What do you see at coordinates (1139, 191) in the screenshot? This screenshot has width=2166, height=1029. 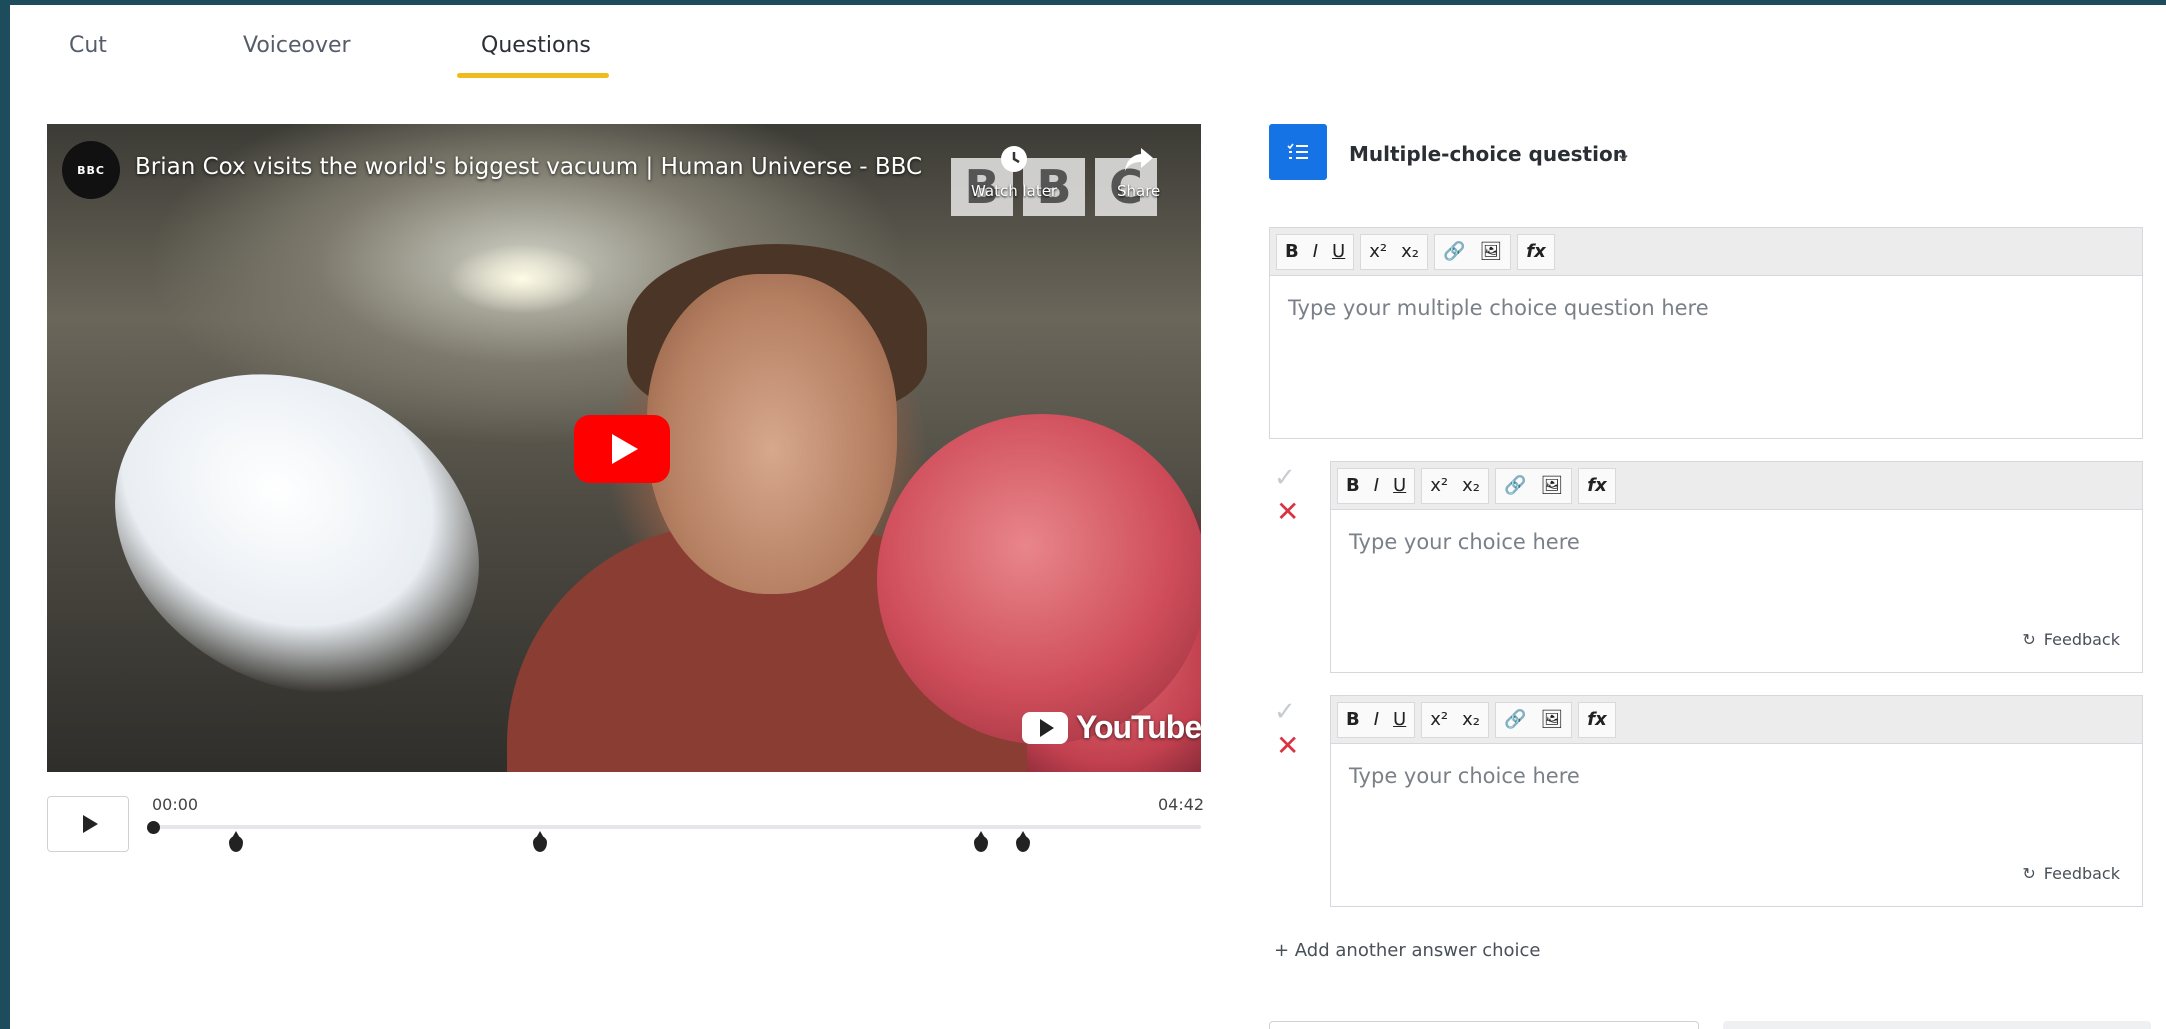 I see `share-label: Share` at bounding box center [1139, 191].